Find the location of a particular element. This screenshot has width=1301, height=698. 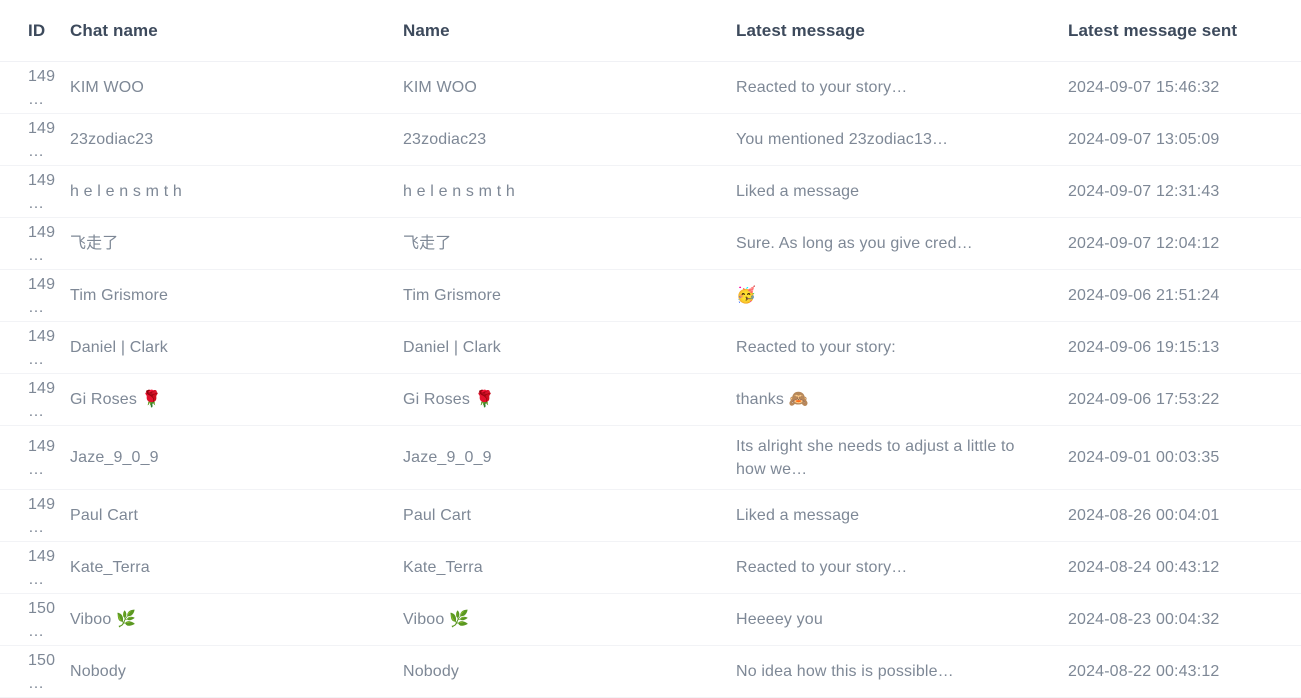

cell-chat-name: h e l e n s m t h is located at coordinates (236, 191).